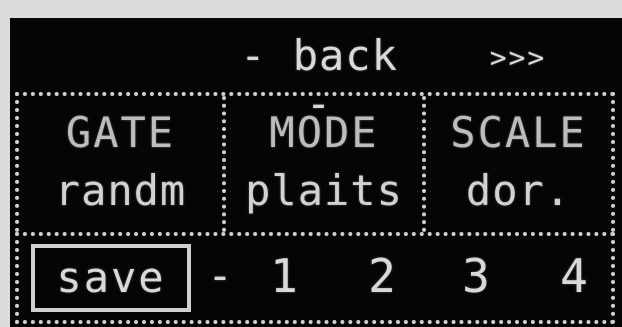  What do you see at coordinates (516, 164) in the screenshot?
I see `param-scale: SCALE dor.` at bounding box center [516, 164].